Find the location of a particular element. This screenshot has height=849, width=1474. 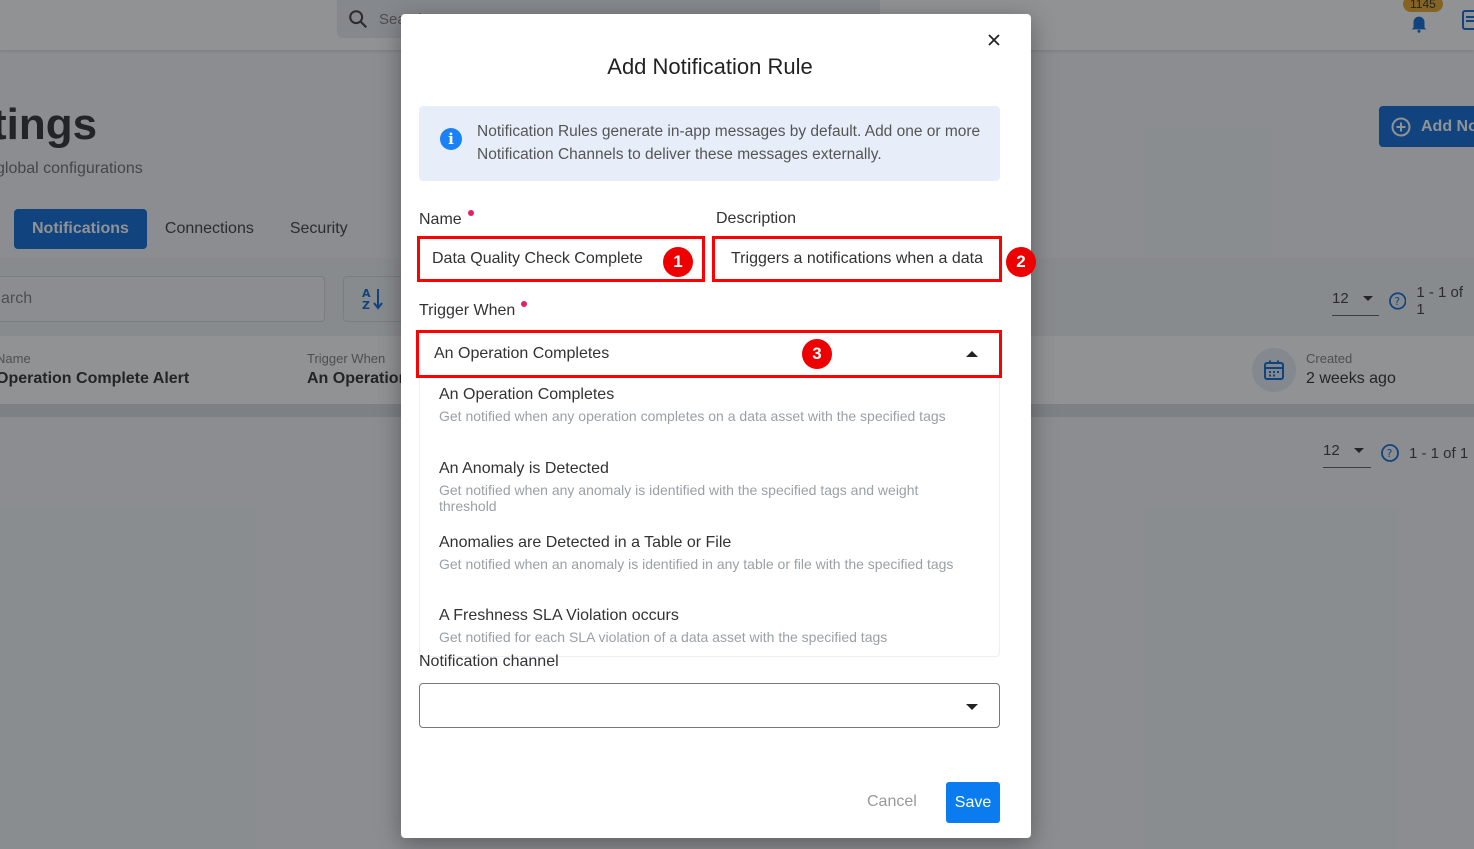

chevron-up-icon is located at coordinates (972, 354).